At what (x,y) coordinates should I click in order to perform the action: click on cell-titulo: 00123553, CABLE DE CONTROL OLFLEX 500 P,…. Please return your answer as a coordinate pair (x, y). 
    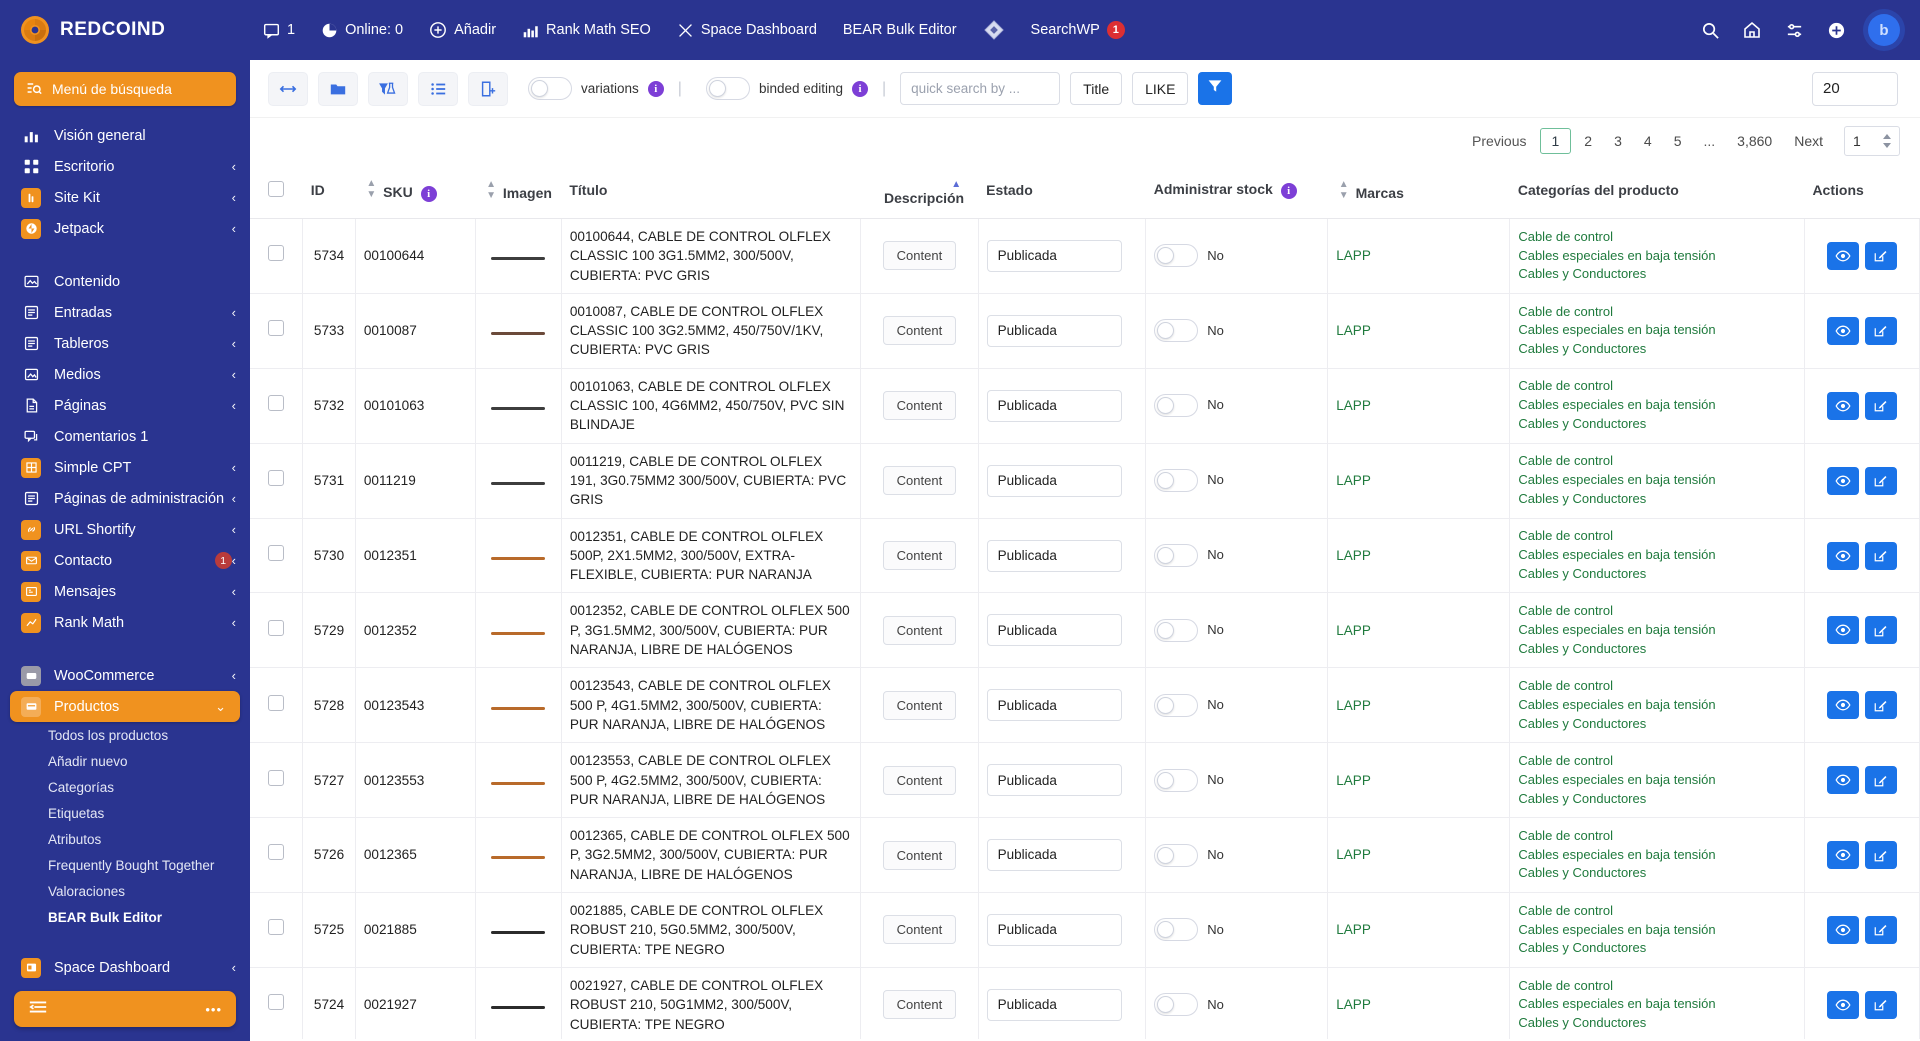
    Looking at the image, I should click on (711, 780).